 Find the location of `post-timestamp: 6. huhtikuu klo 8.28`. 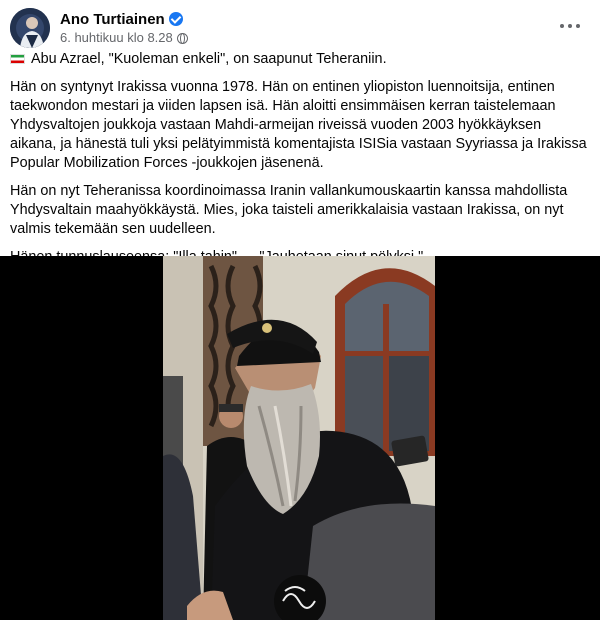

post-timestamp: 6. huhtikuu klo 8.28 is located at coordinates (116, 37).